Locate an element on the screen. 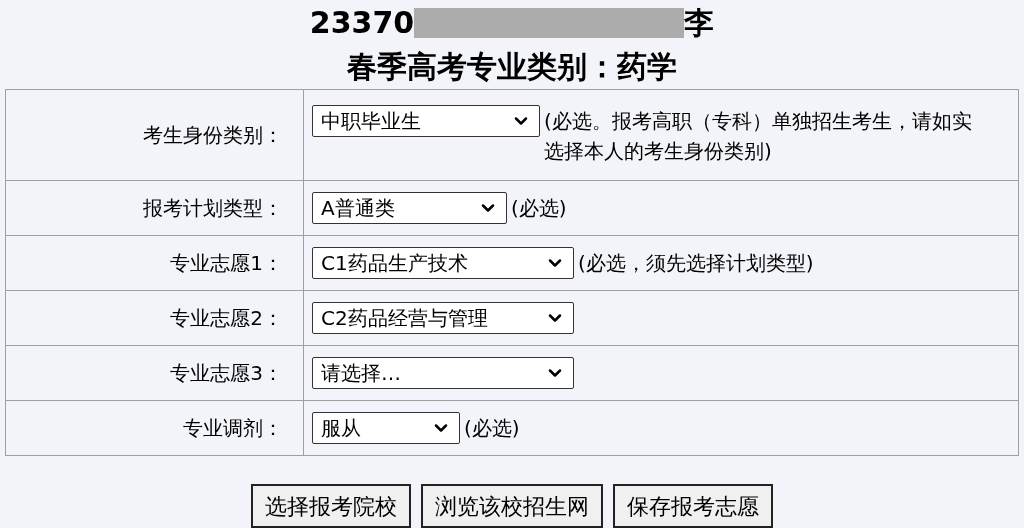 The width and height of the screenshot is (1024, 528). action-button: 选择报考院校 is located at coordinates (331, 506).